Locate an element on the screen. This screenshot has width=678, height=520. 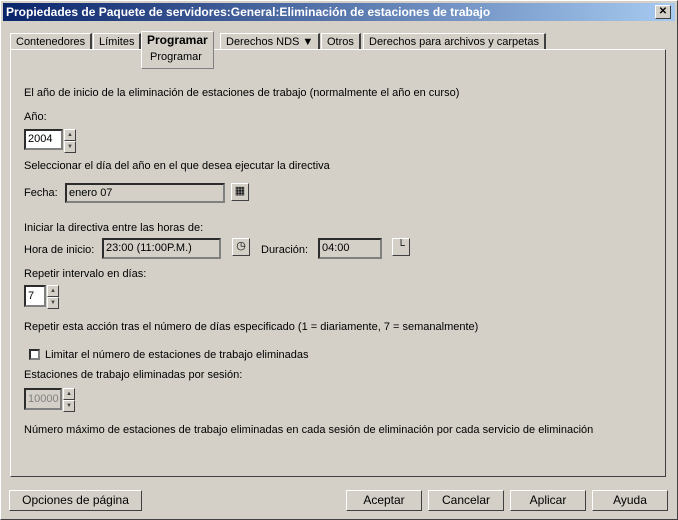
repeat-input: 7 is located at coordinates (35, 296).